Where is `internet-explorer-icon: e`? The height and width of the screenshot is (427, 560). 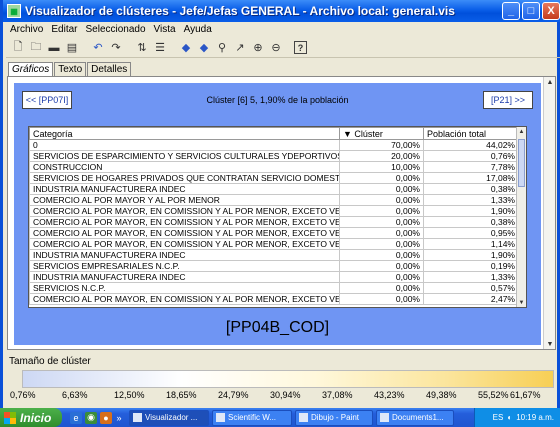 internet-explorer-icon: e is located at coordinates (76, 417).